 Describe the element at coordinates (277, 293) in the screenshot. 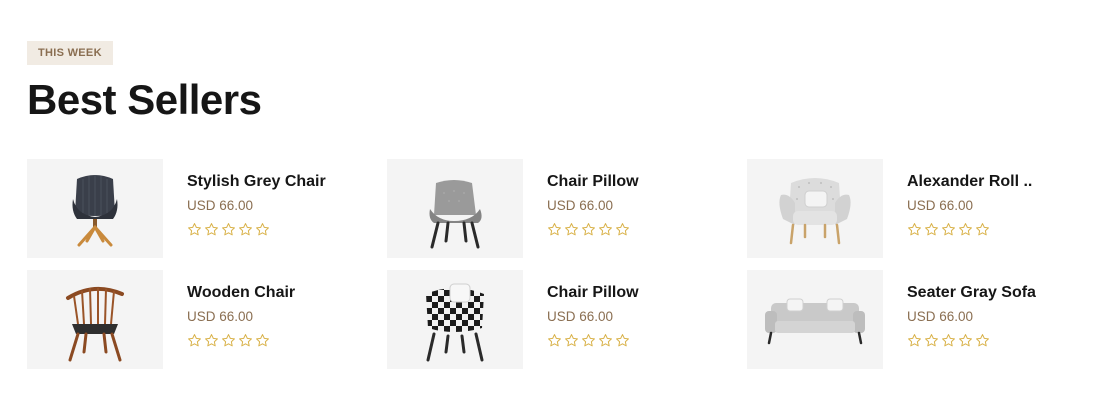

I see `product-name: Wooden Chair` at that location.